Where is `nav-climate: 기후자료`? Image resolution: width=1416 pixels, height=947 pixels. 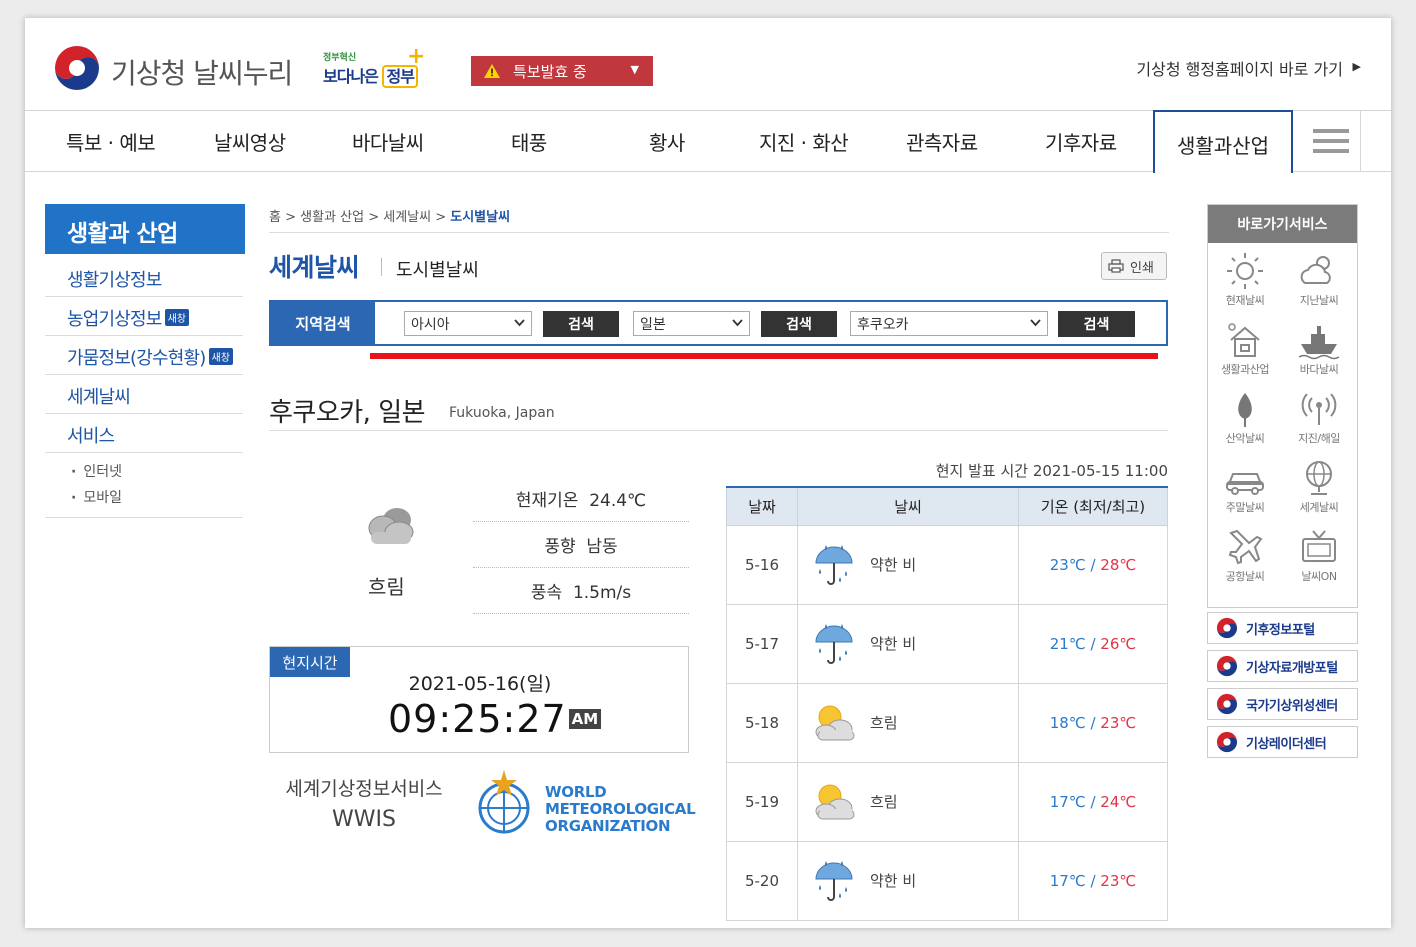 nav-climate: 기후자료 is located at coordinates (1081, 141).